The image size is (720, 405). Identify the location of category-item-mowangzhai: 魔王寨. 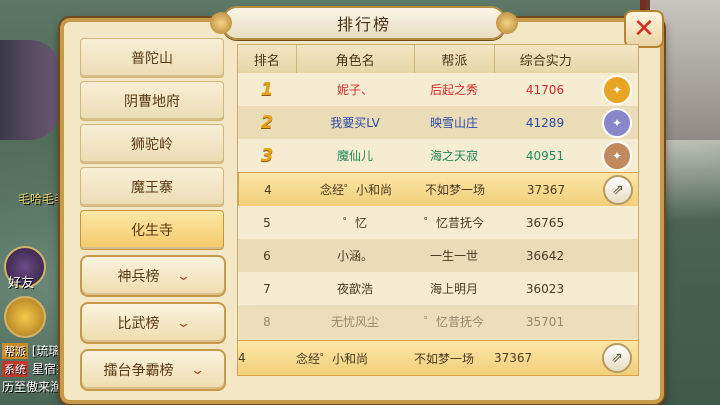
(152, 187).